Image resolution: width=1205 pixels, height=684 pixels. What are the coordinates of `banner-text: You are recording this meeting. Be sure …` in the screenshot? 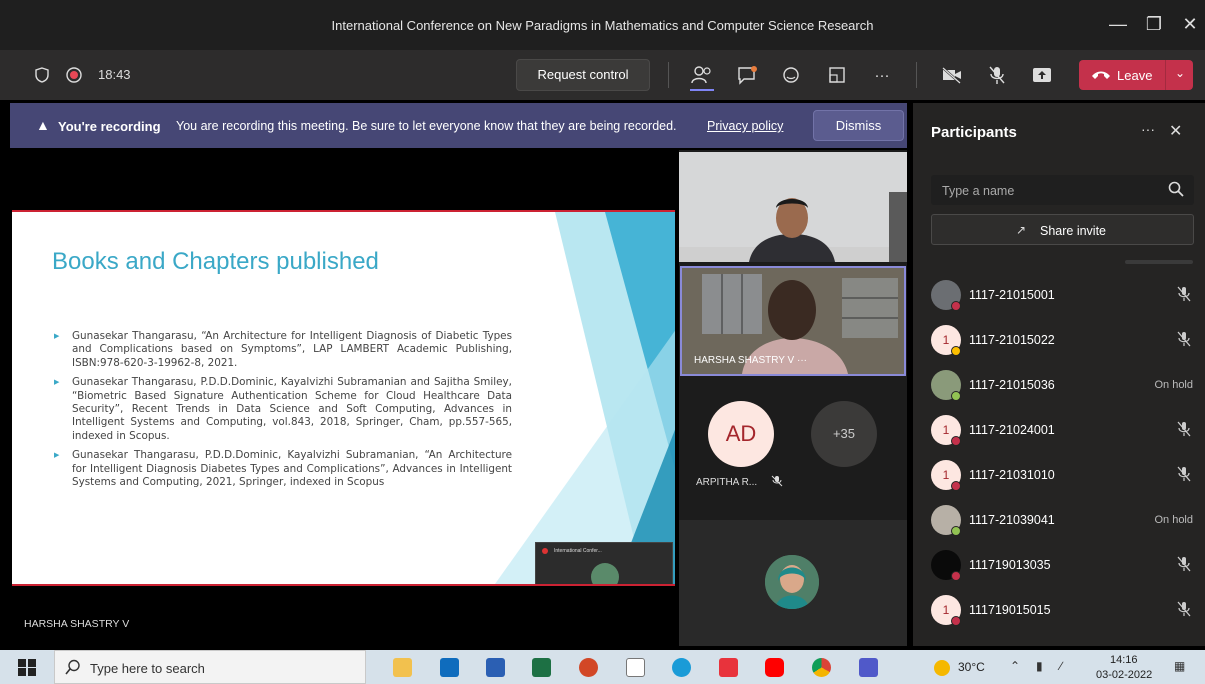 It's located at (426, 126).